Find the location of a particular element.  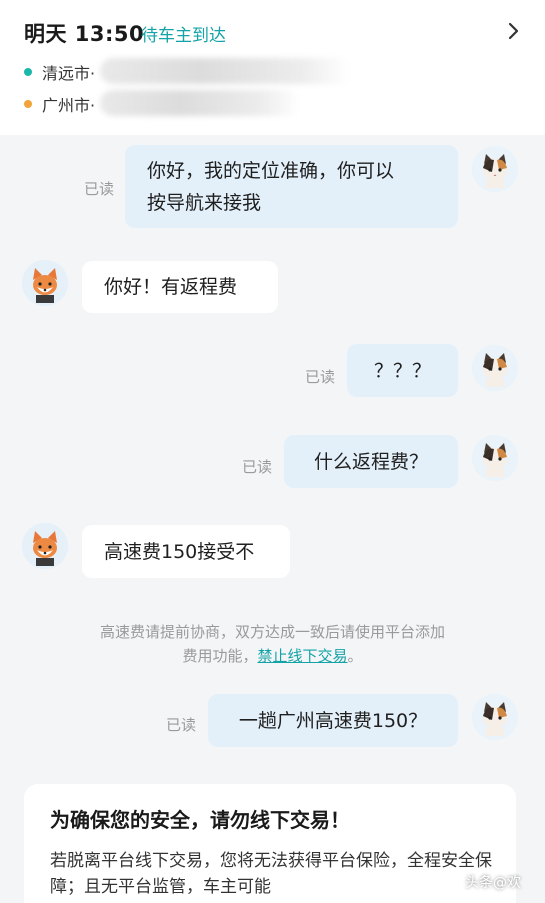

trip-header: 明天 13:50 待车主到达 清远市· 广州市· is located at coordinates (272, 67).